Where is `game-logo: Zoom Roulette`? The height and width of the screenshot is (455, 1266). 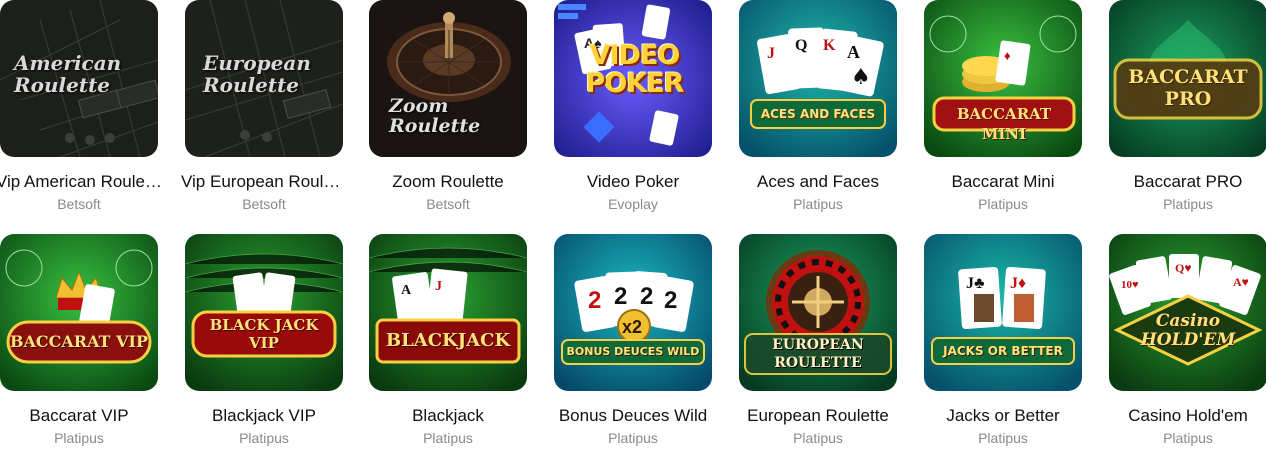
game-logo: Zoom Roulette is located at coordinates (435, 116).